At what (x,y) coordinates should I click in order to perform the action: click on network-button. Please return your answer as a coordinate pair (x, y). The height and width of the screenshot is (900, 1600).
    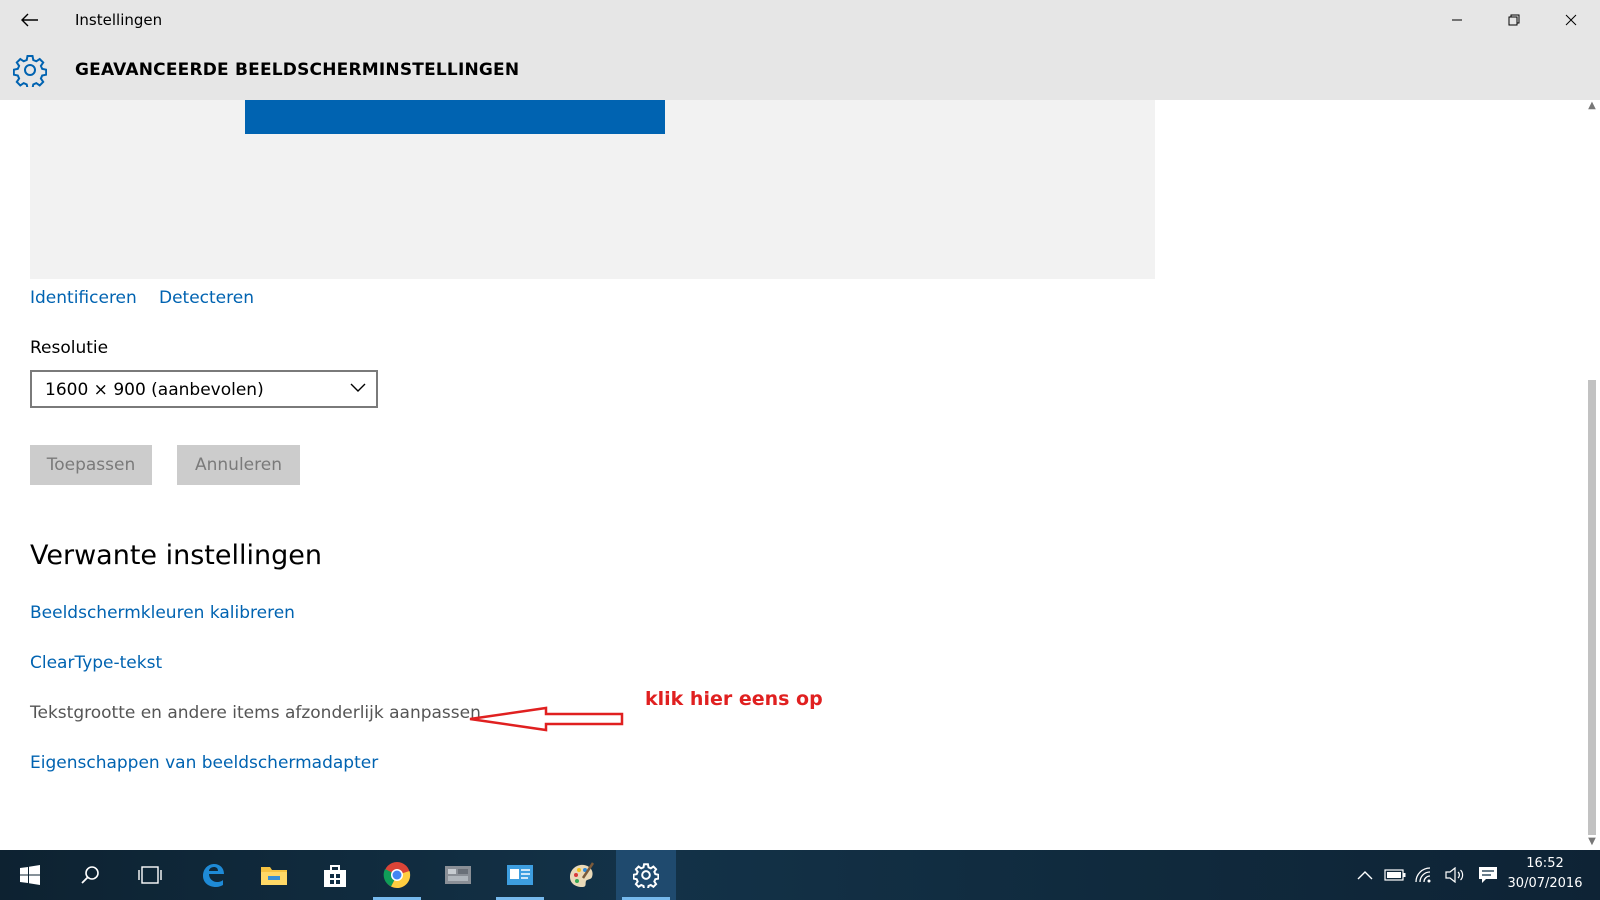
    Looking at the image, I should click on (1425, 875).